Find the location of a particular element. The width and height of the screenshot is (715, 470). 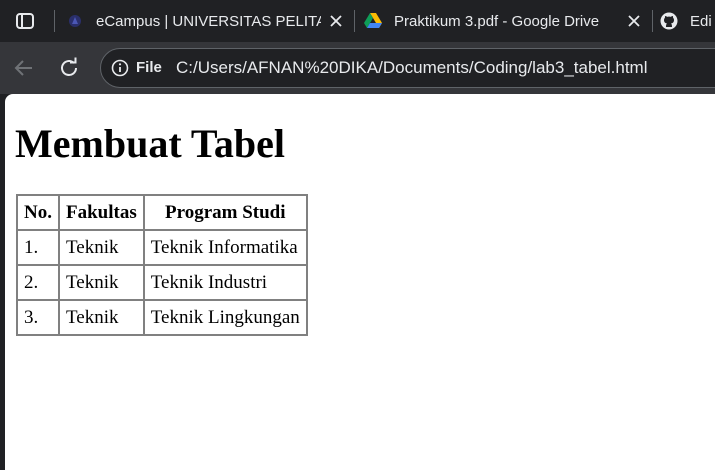

table-cell: 1. is located at coordinates (38, 247).